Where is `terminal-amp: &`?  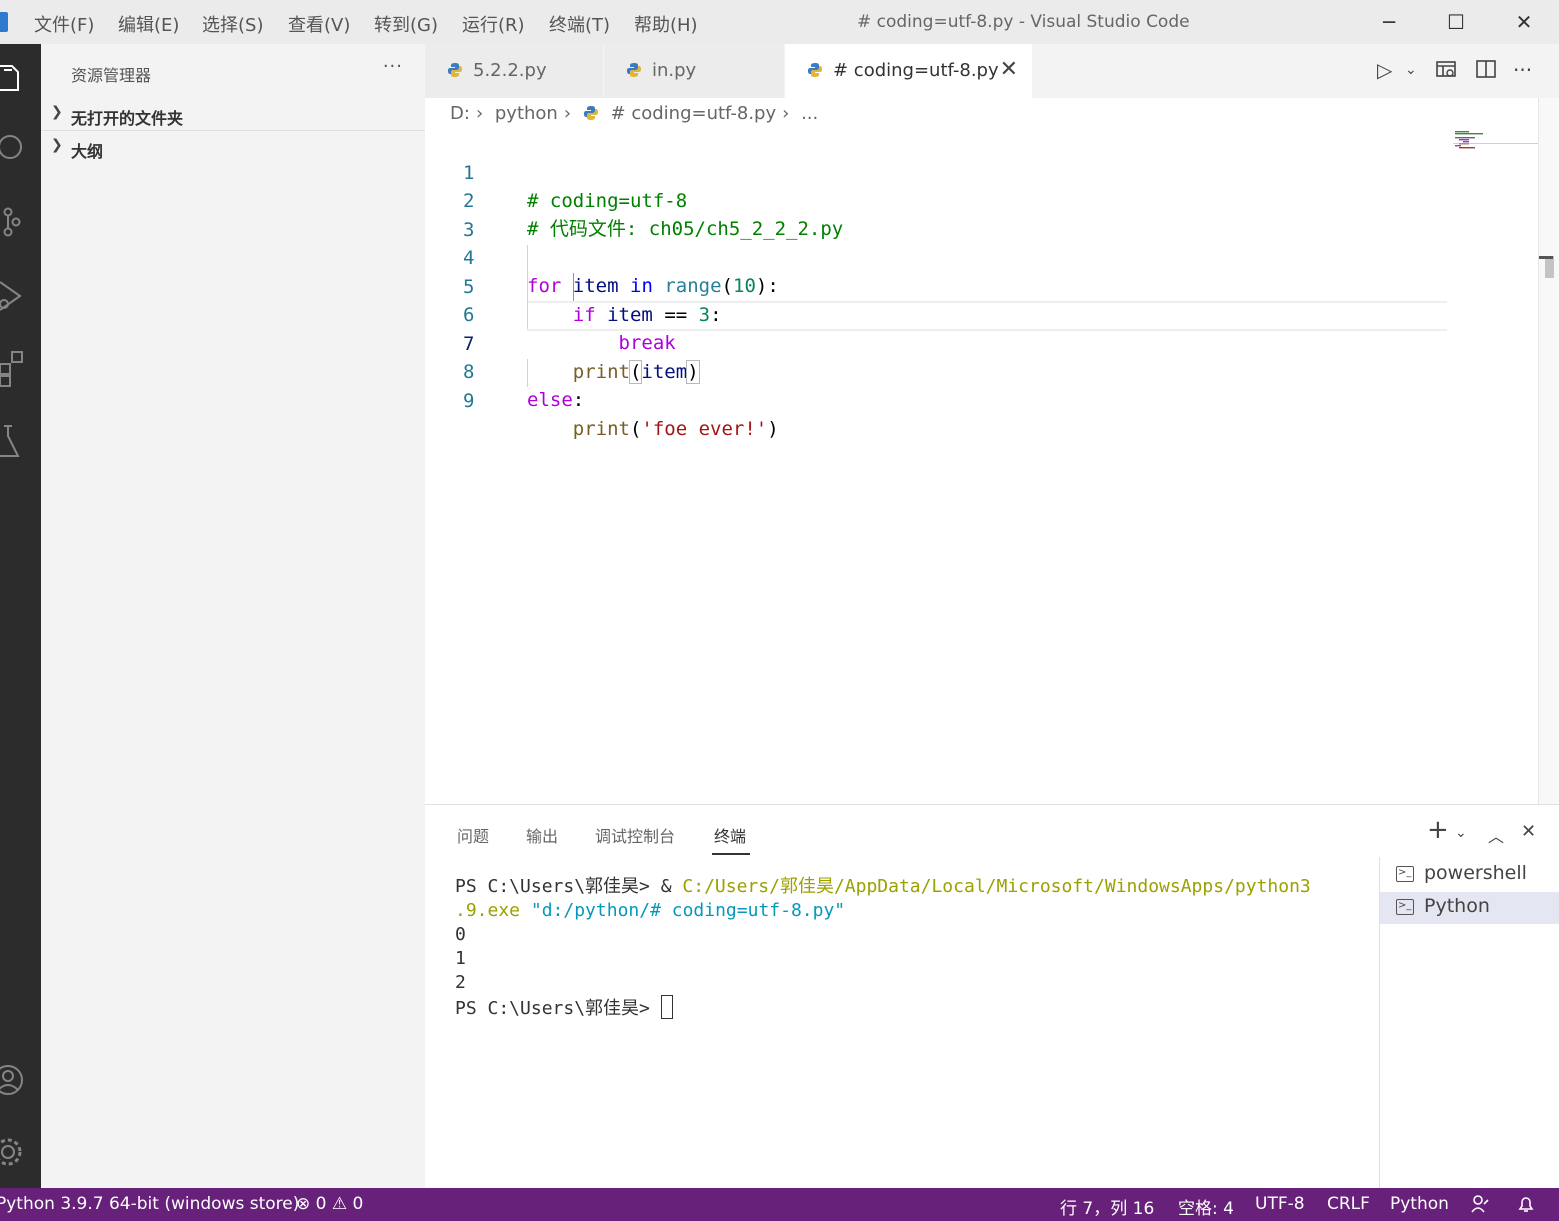
terminal-amp: & is located at coordinates (671, 886).